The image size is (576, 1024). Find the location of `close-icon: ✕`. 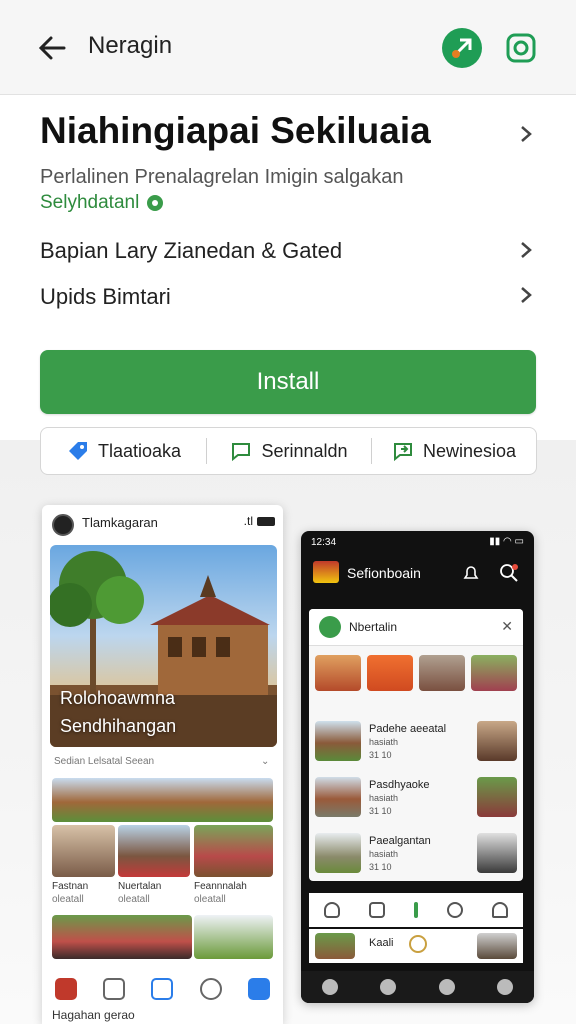

close-icon: ✕ is located at coordinates (507, 626).